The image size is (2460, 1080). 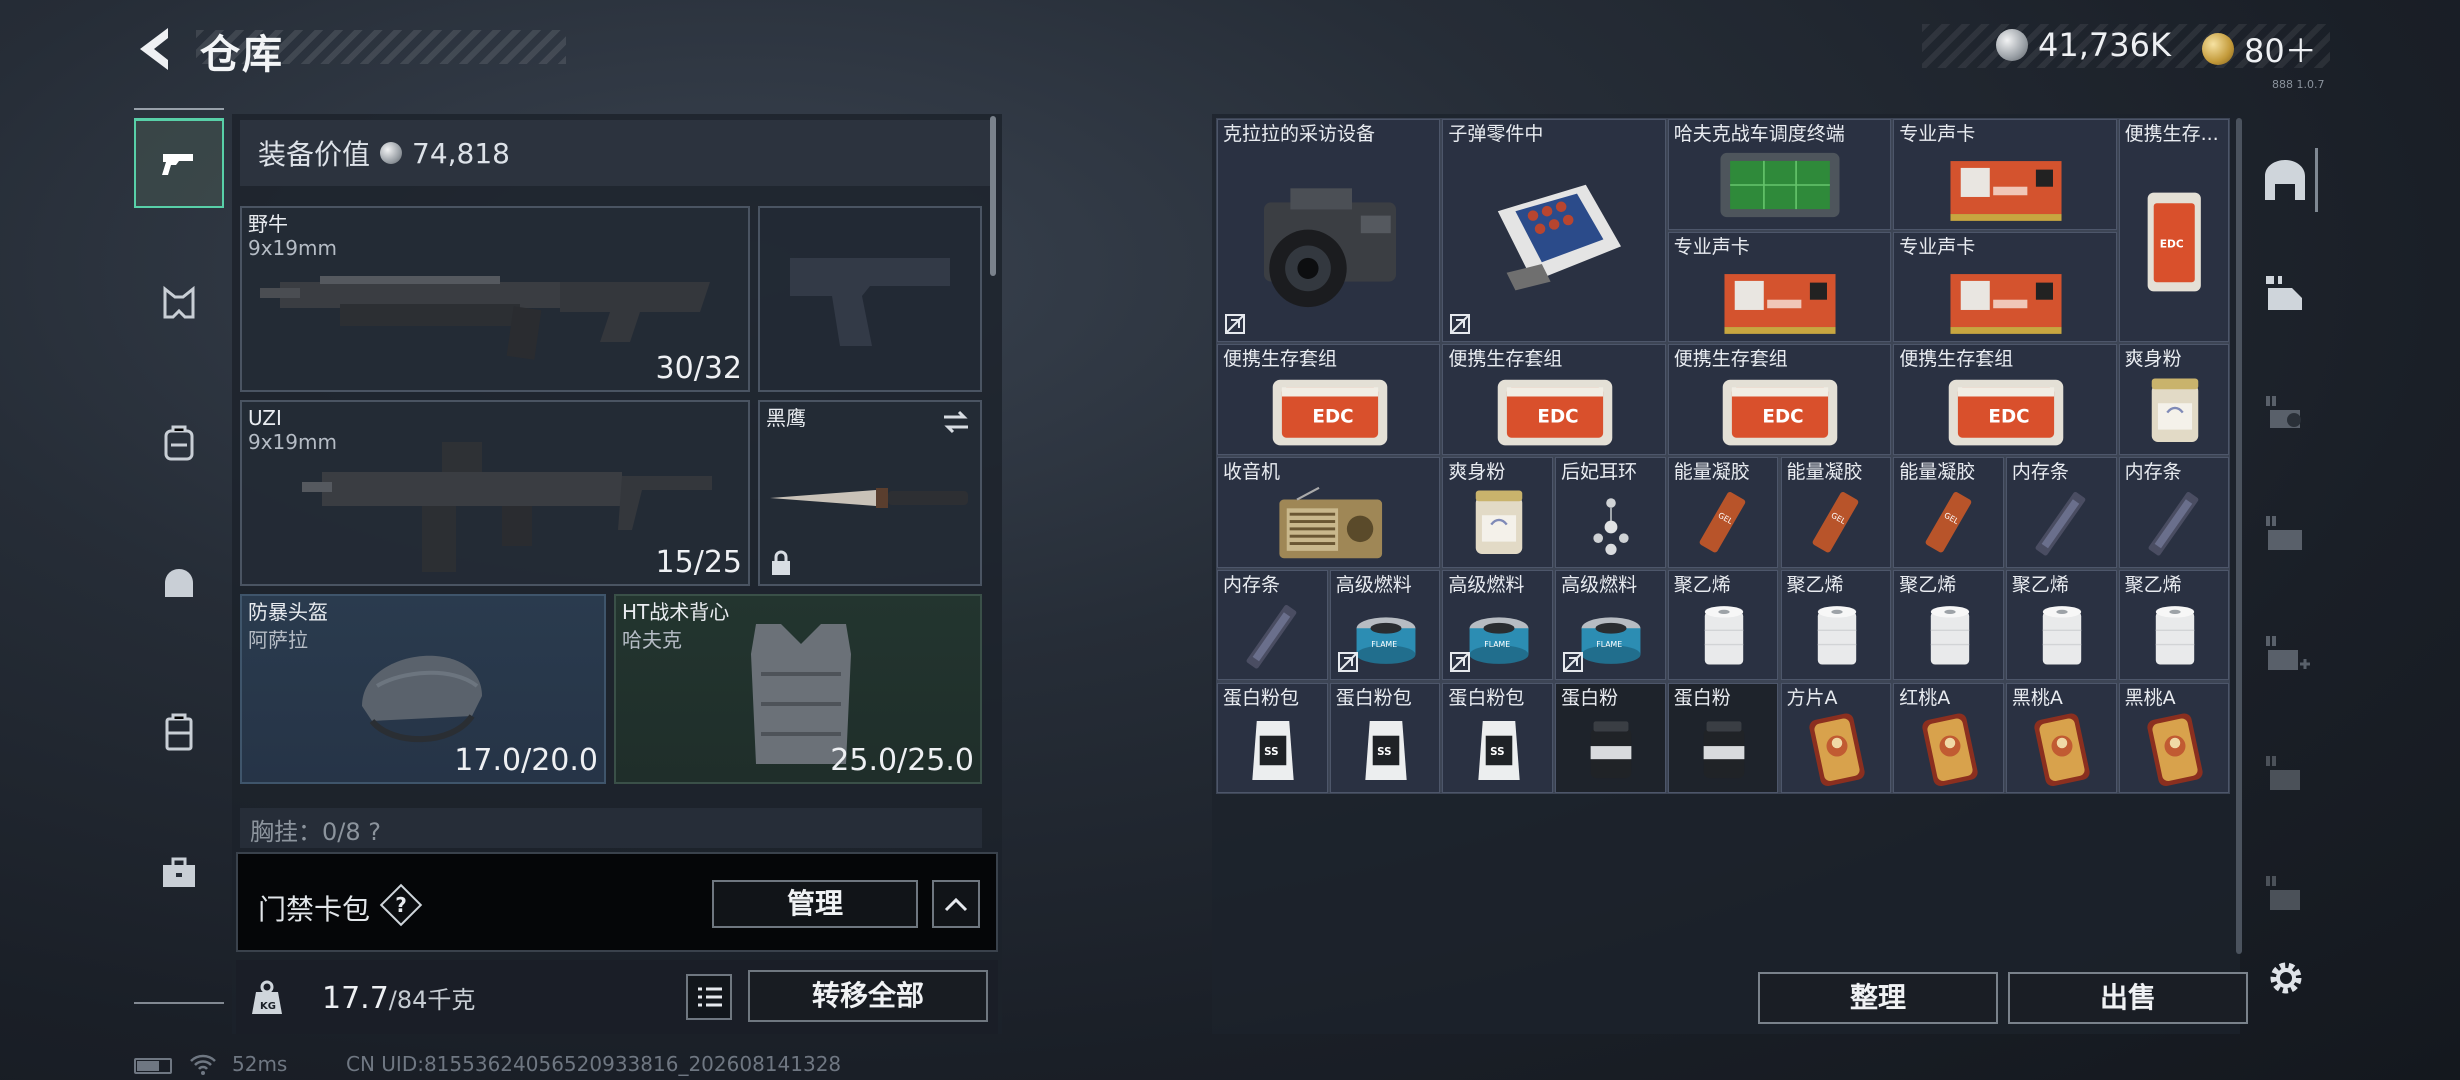 I want to click on warehouse-item-camera: 克拉拉的采访设备, so click(x=1329, y=231).